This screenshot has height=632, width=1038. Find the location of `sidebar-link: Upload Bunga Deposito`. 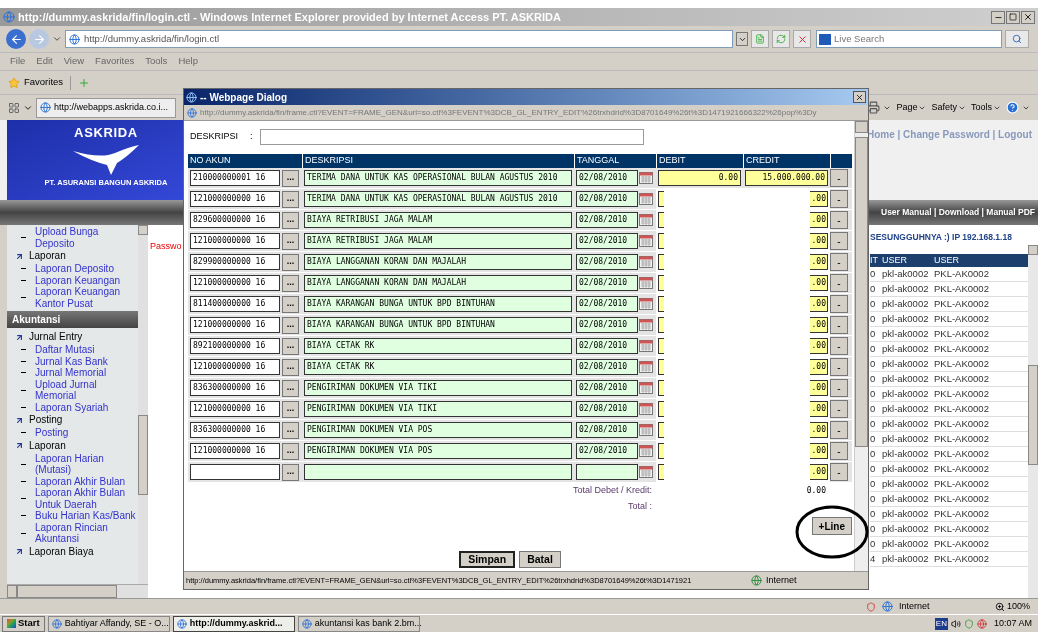

sidebar-link: Upload Bunga Deposito is located at coordinates (86, 237).